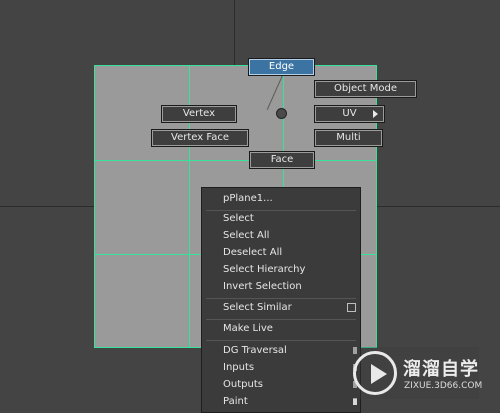 The image size is (500, 413). What do you see at coordinates (281, 252) in the screenshot?
I see `menu-item-deselect-all: Deselect All` at bounding box center [281, 252].